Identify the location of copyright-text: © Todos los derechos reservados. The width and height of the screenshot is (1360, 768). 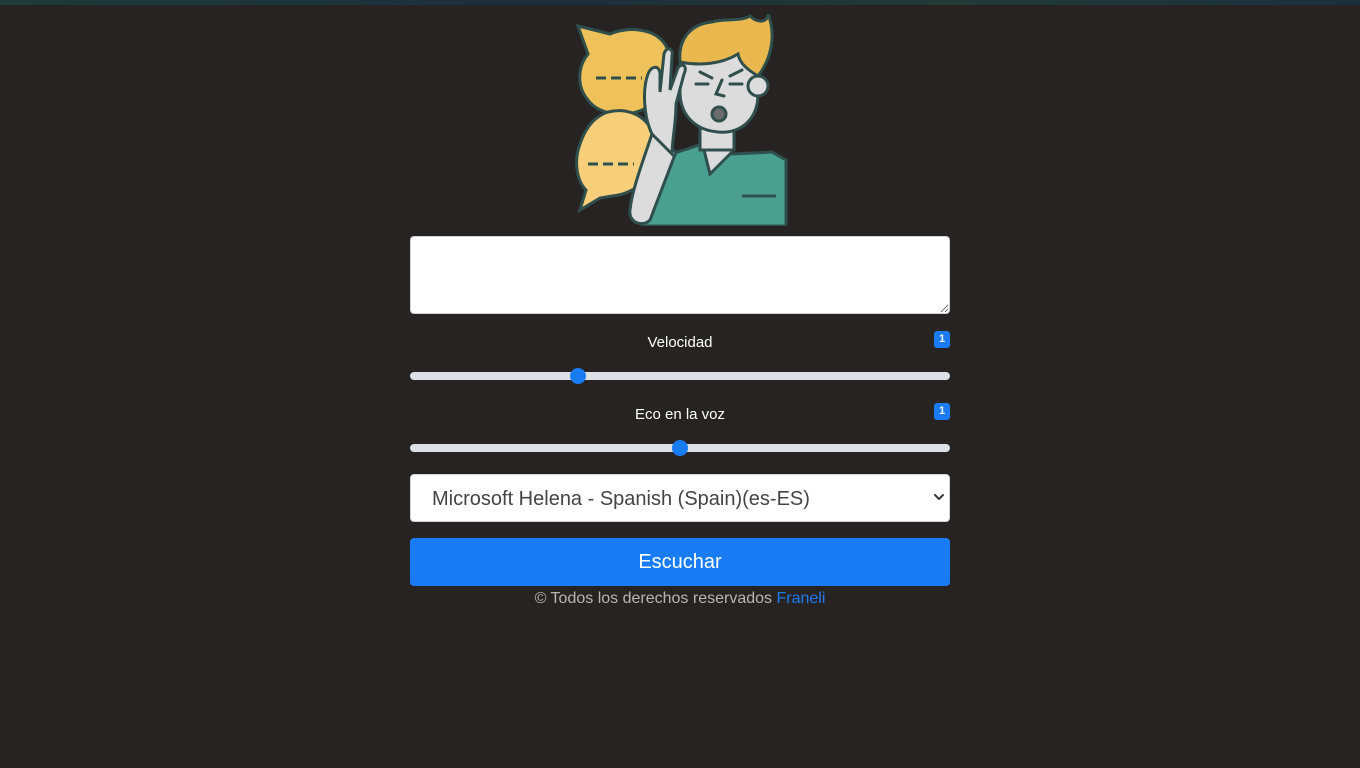
(653, 598).